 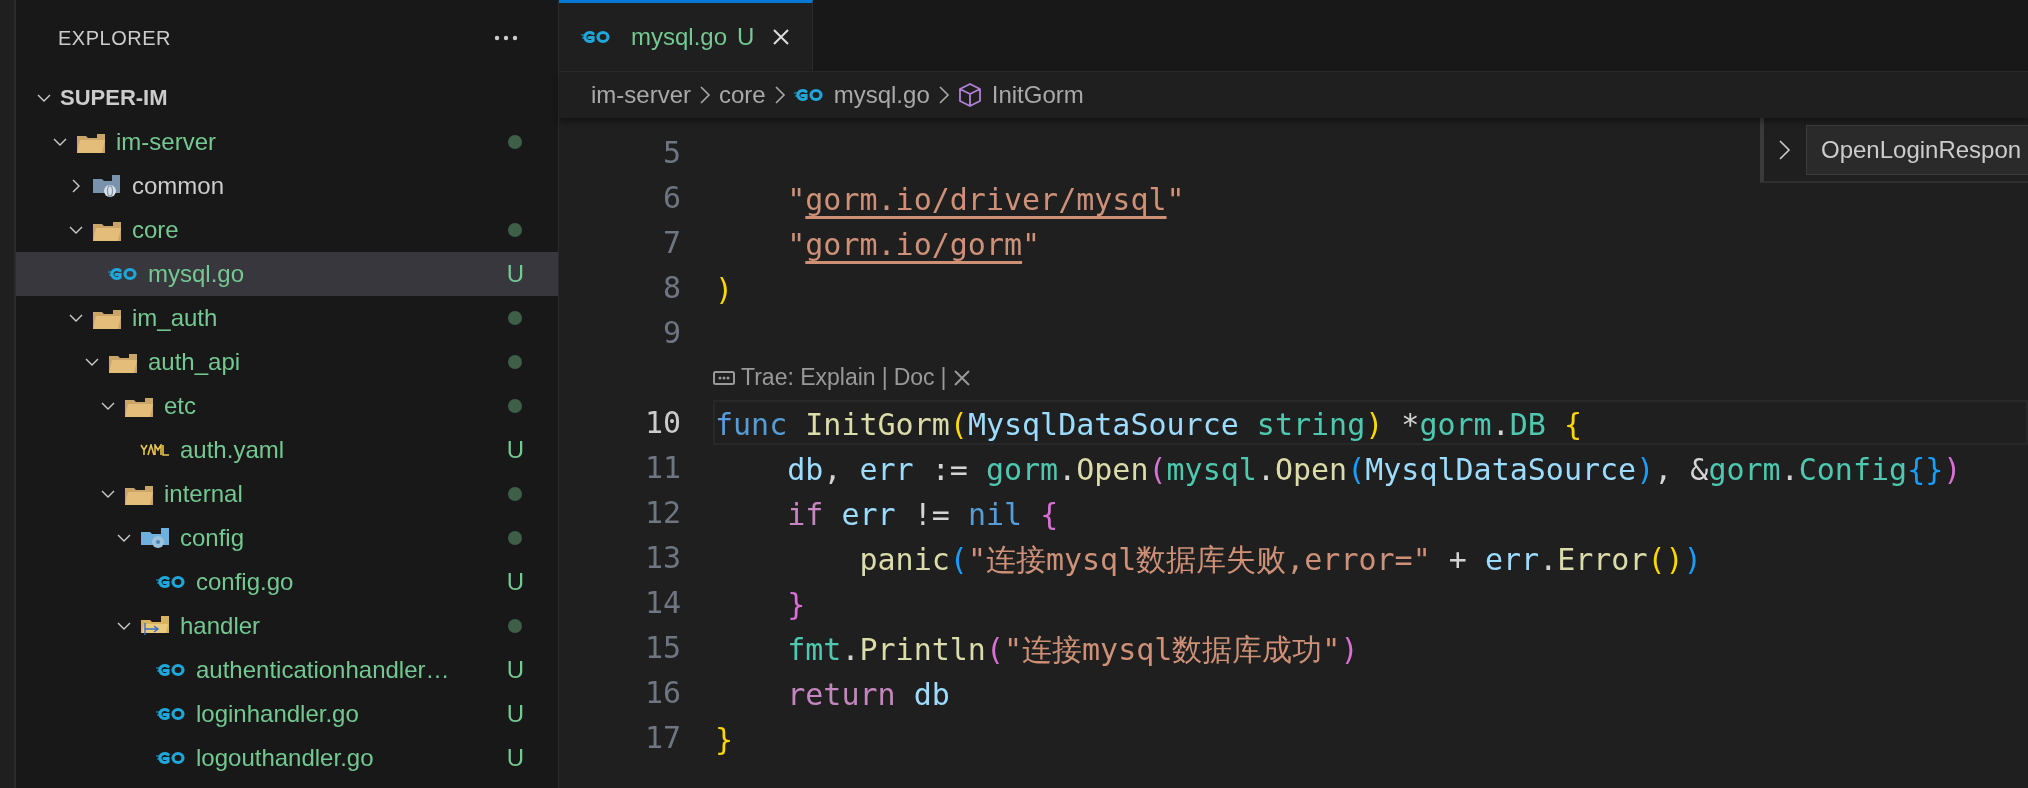 I want to click on line-number: 17, so click(x=662, y=737).